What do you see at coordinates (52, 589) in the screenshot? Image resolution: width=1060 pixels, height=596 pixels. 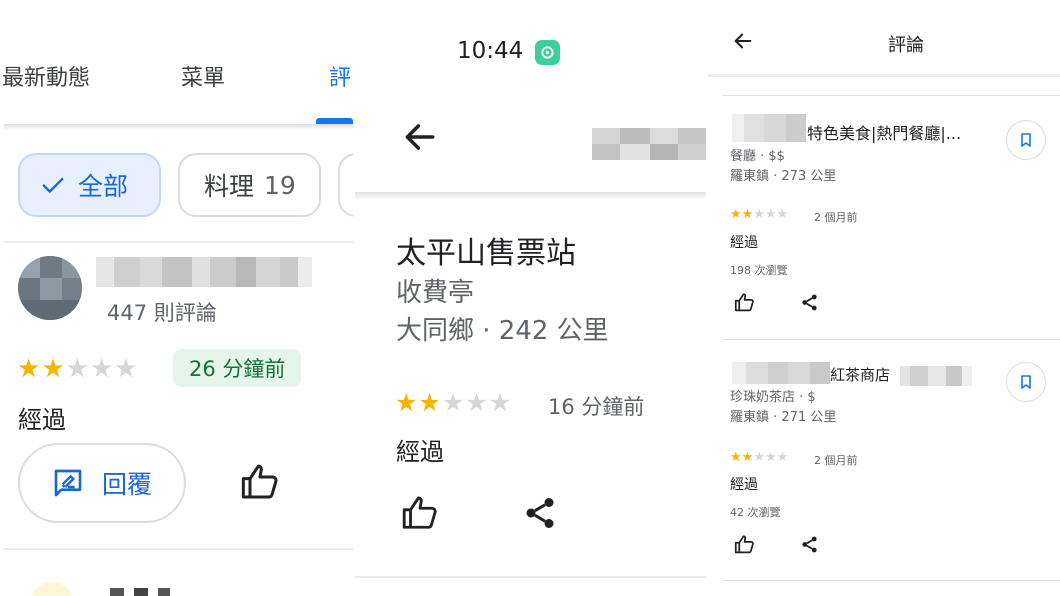 I see `next-reviewer-avatar` at bounding box center [52, 589].